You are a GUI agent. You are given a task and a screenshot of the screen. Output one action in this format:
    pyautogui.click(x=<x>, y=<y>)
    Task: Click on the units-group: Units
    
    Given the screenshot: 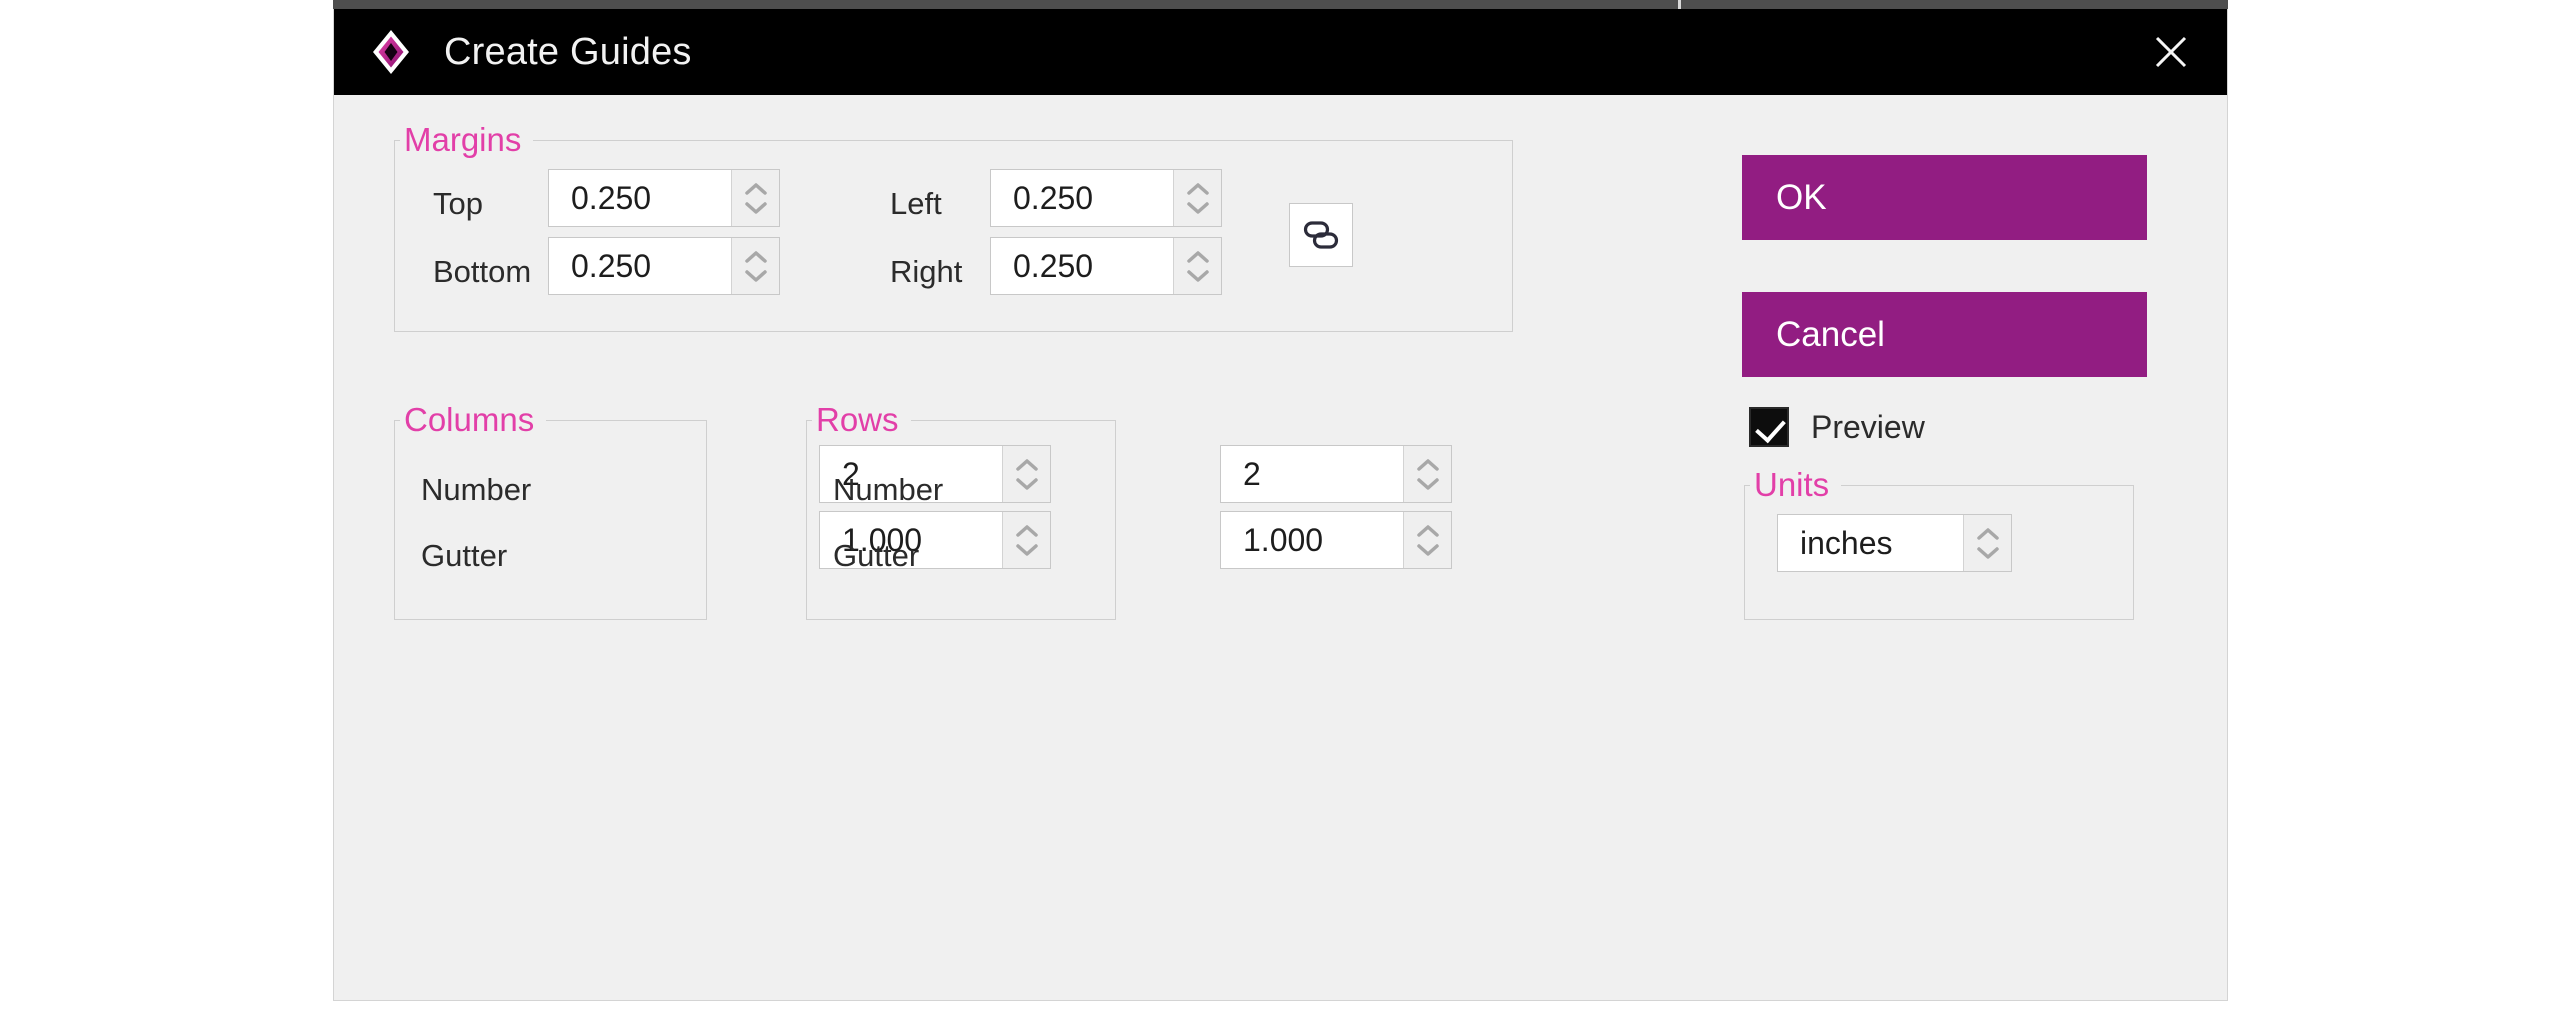 What is the action you would take?
    pyautogui.click(x=1939, y=542)
    